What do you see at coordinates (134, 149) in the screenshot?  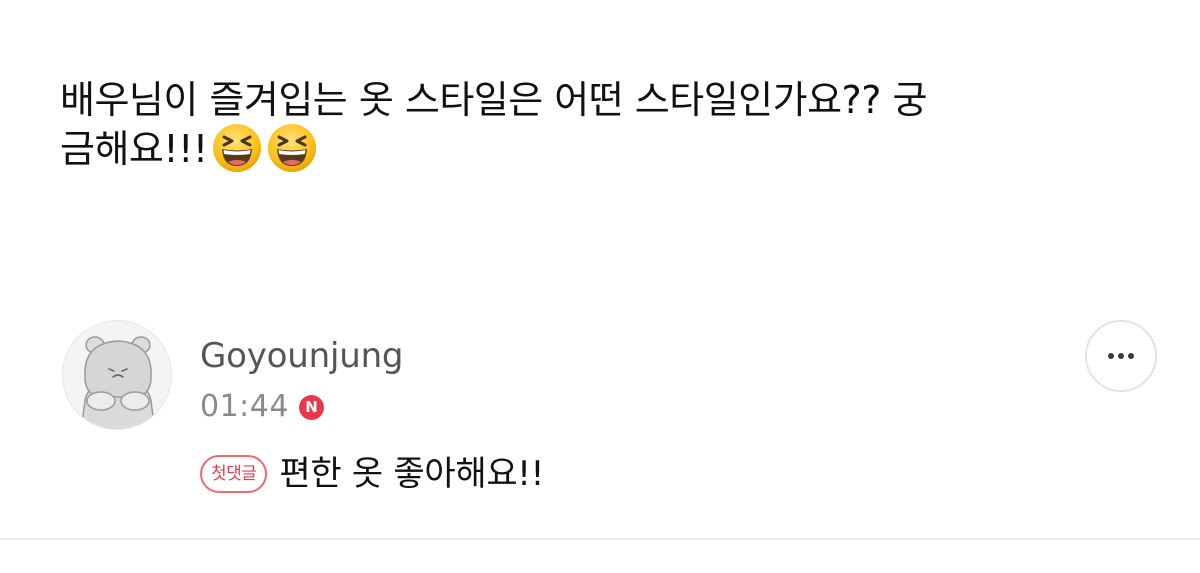 I see `post-text-line-2-text: 금해요!!!` at bounding box center [134, 149].